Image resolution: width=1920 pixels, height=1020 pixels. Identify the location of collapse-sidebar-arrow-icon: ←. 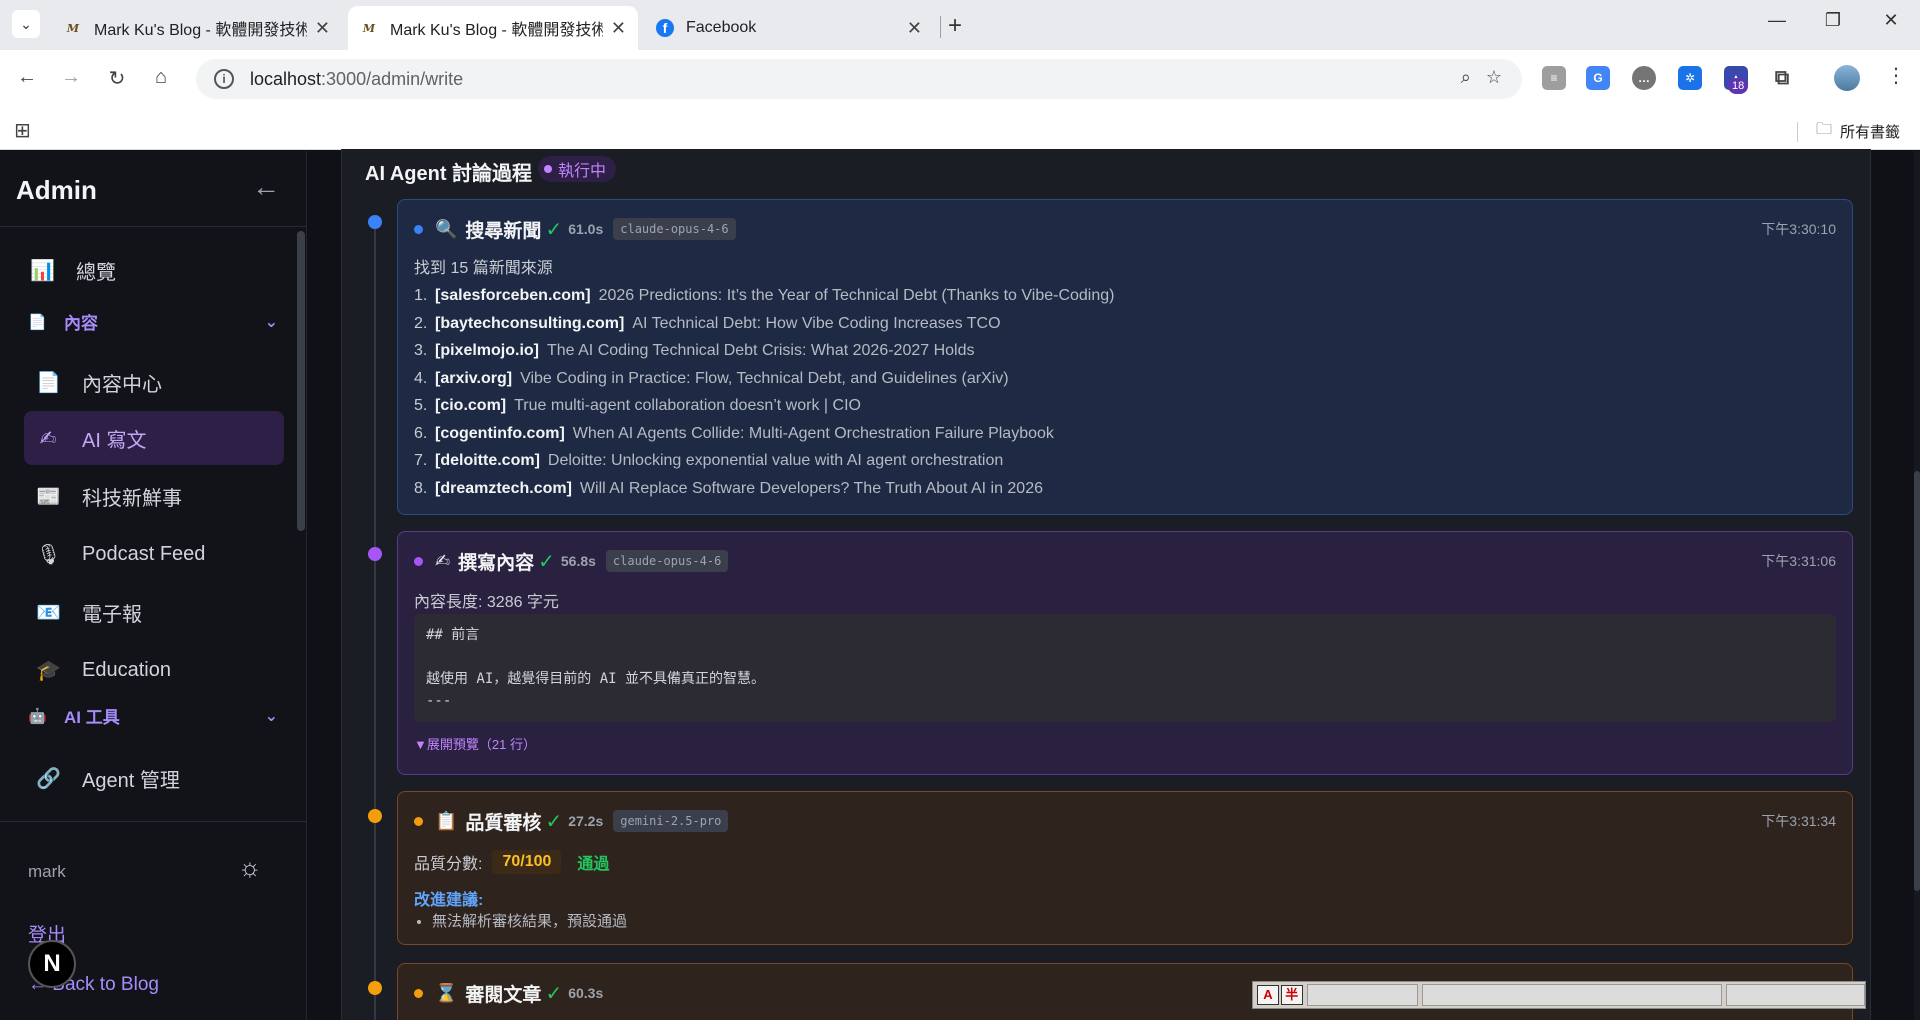
(266, 187).